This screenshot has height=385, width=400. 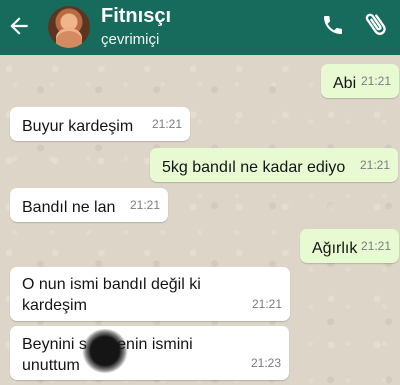 What do you see at coordinates (111, 295) in the screenshot?
I see `message-text: O nun ismi bandıl değil ki kardeşim` at bounding box center [111, 295].